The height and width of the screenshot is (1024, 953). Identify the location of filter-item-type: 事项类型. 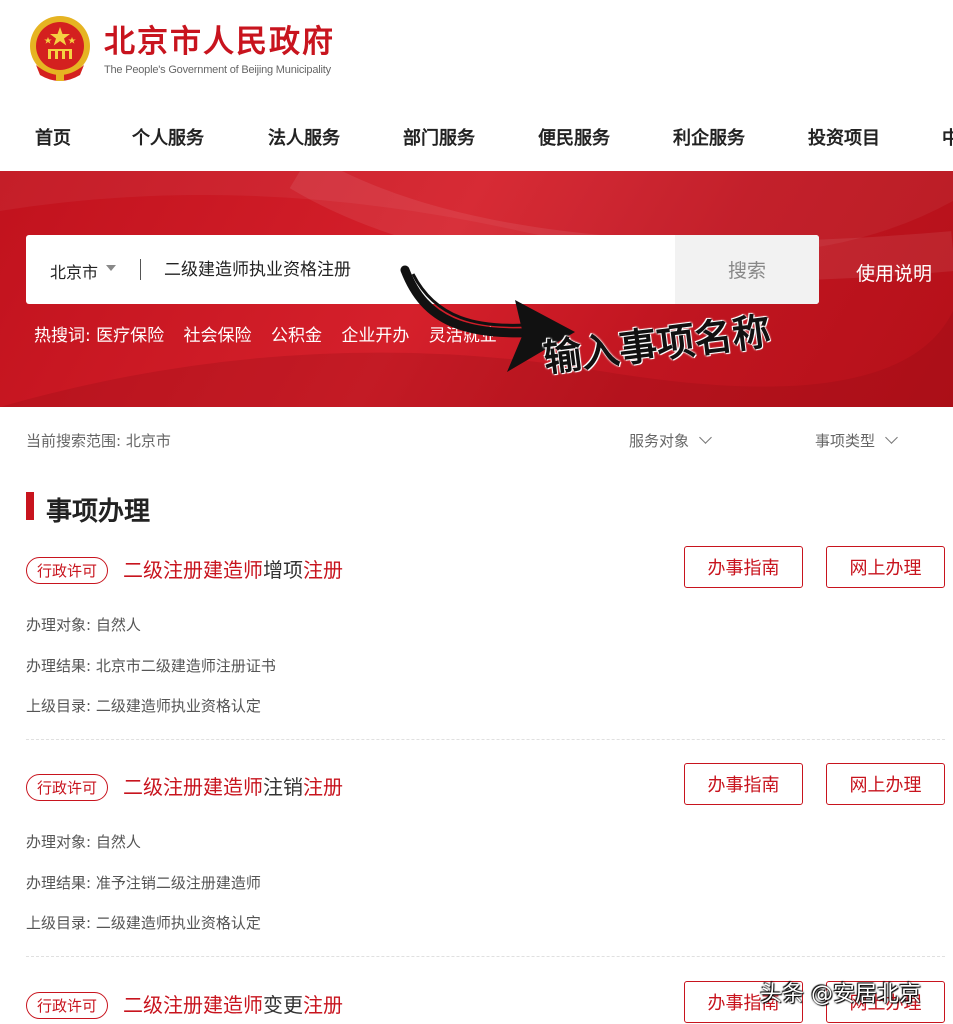
(856, 440).